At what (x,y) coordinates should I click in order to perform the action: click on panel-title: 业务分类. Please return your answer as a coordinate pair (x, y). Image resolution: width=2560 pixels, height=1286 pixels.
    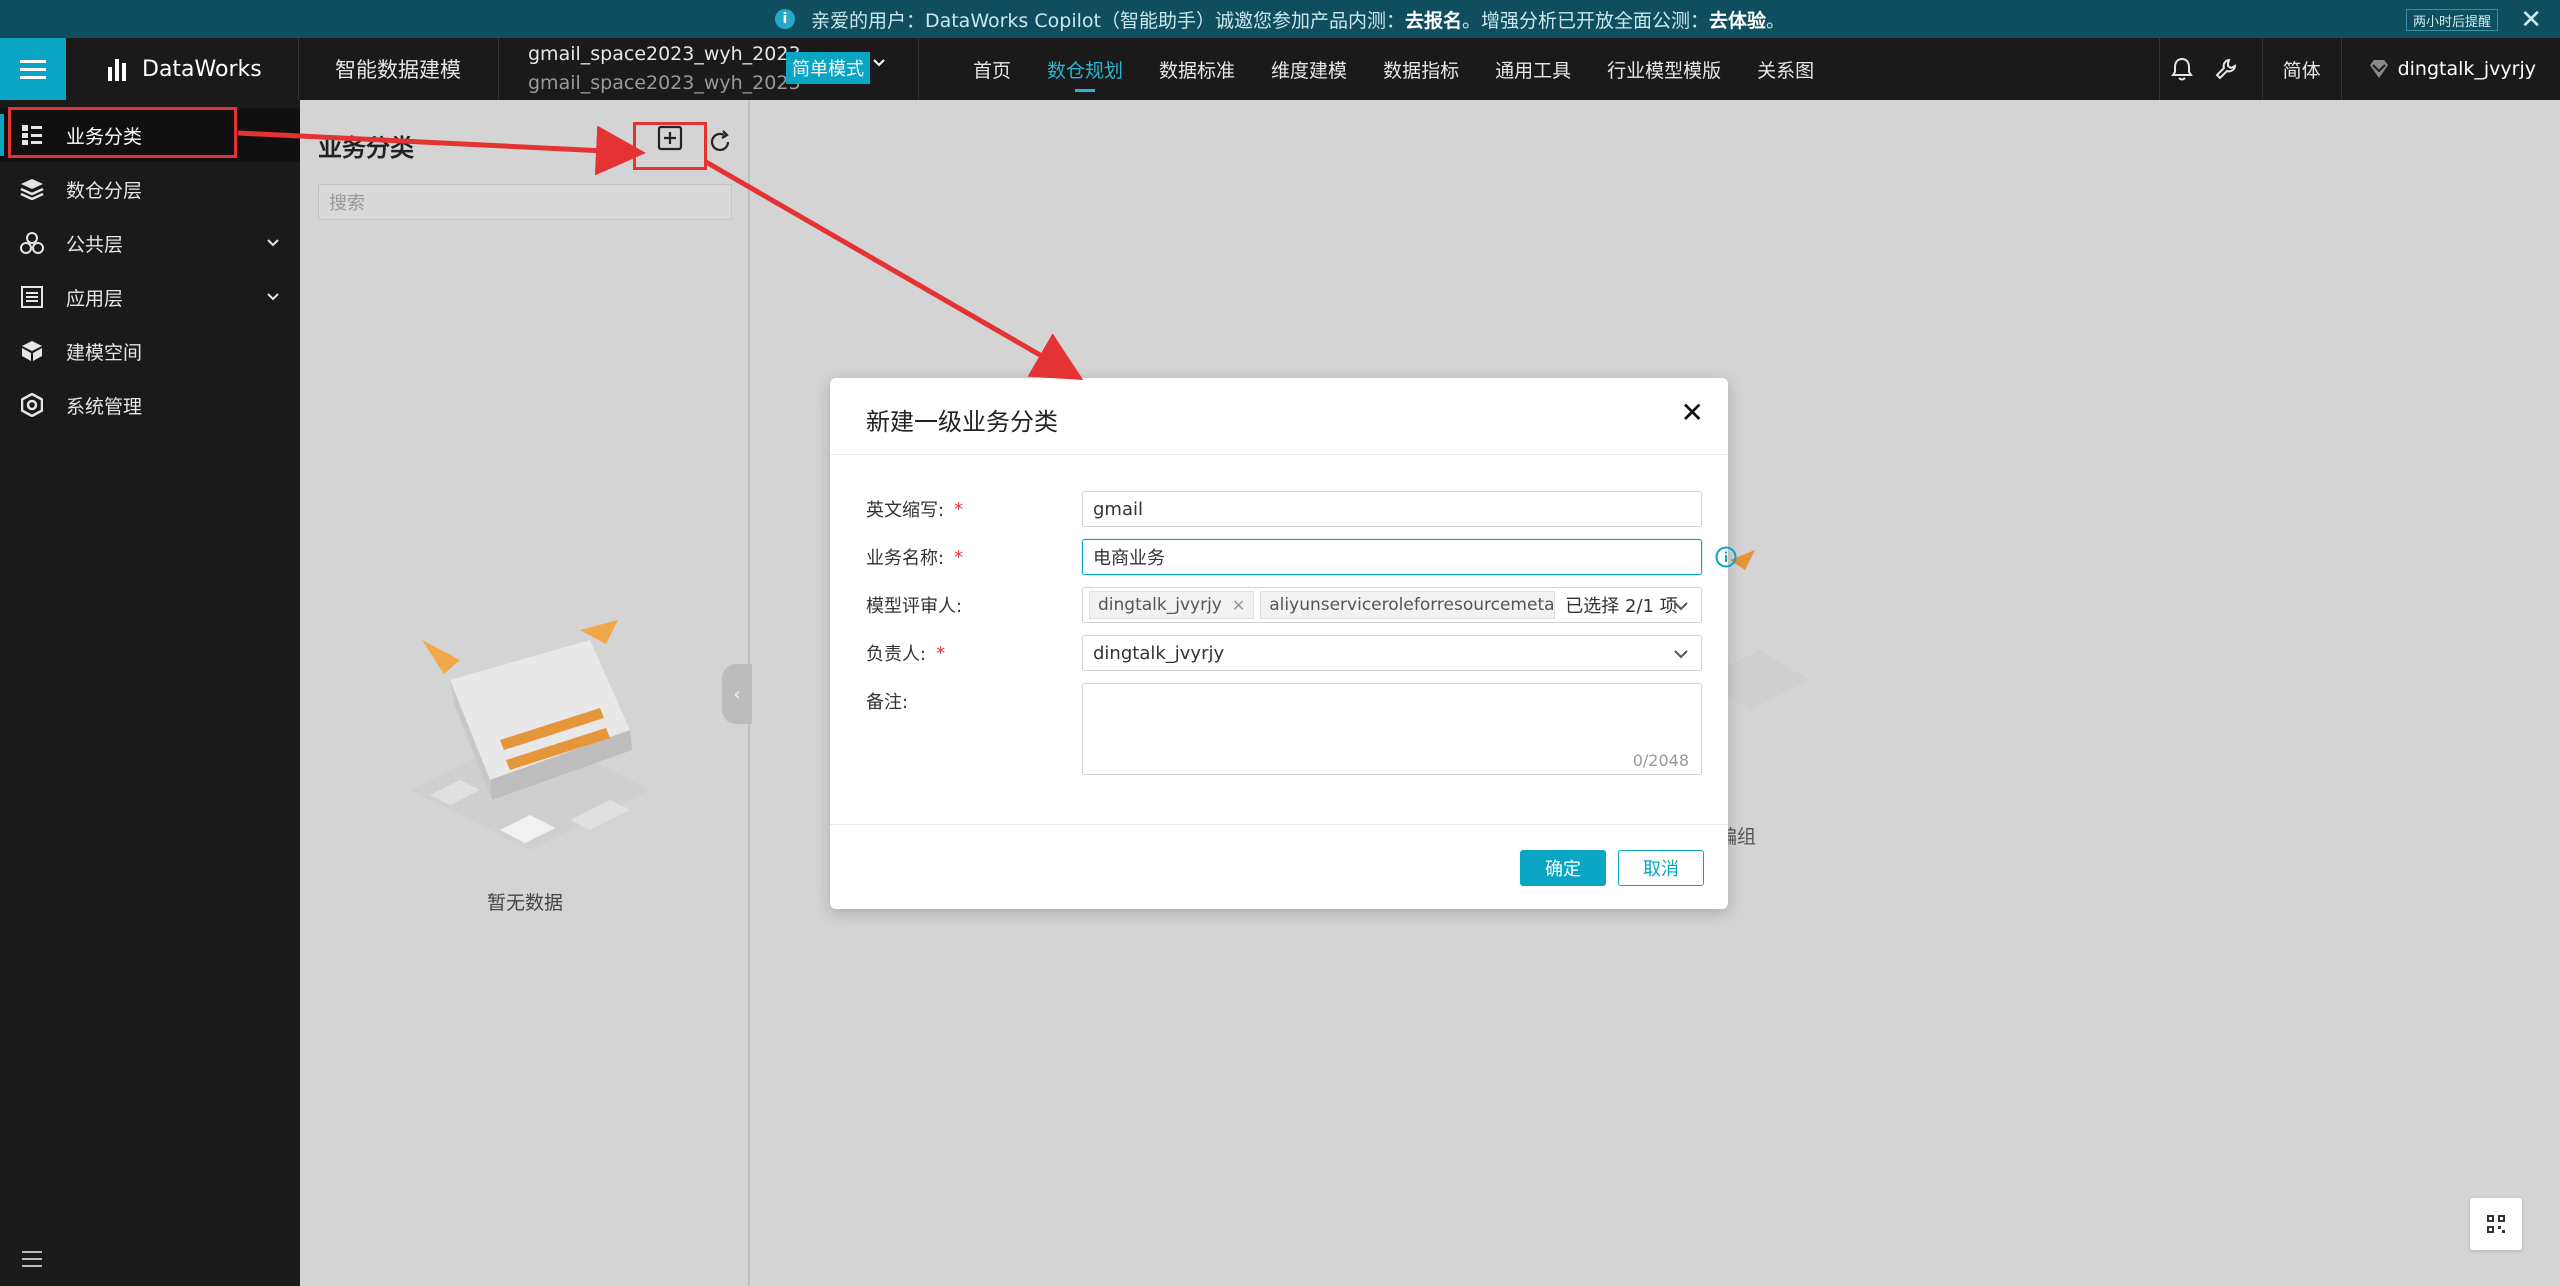
    Looking at the image, I should click on (366, 148).